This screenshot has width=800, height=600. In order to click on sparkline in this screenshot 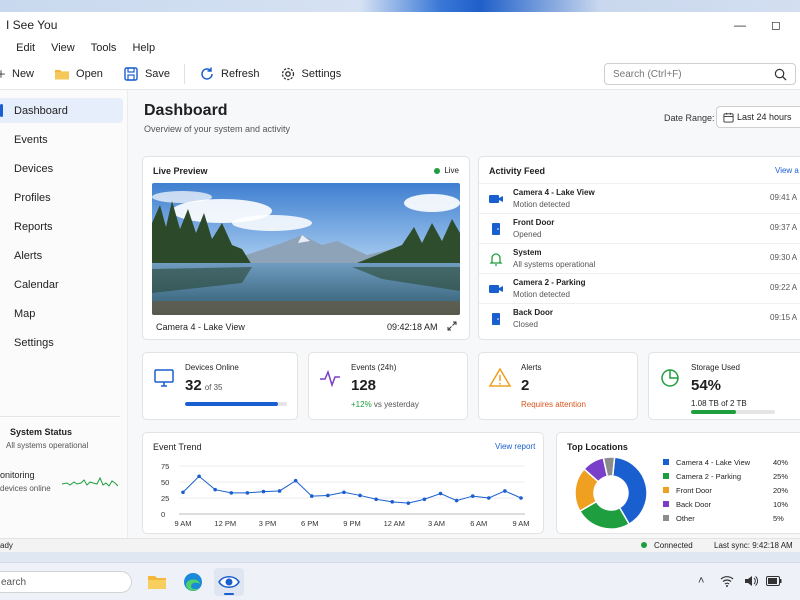, I will do `click(90, 481)`.